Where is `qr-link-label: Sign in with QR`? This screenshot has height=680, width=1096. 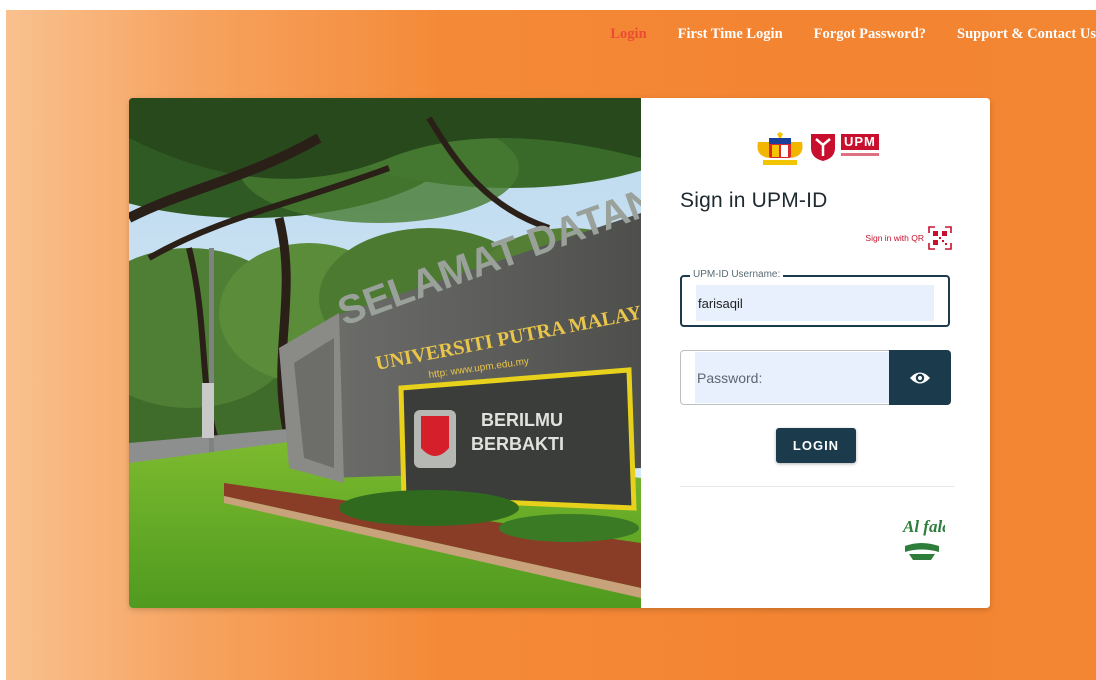
qr-link-label: Sign in with QR is located at coordinates (894, 238).